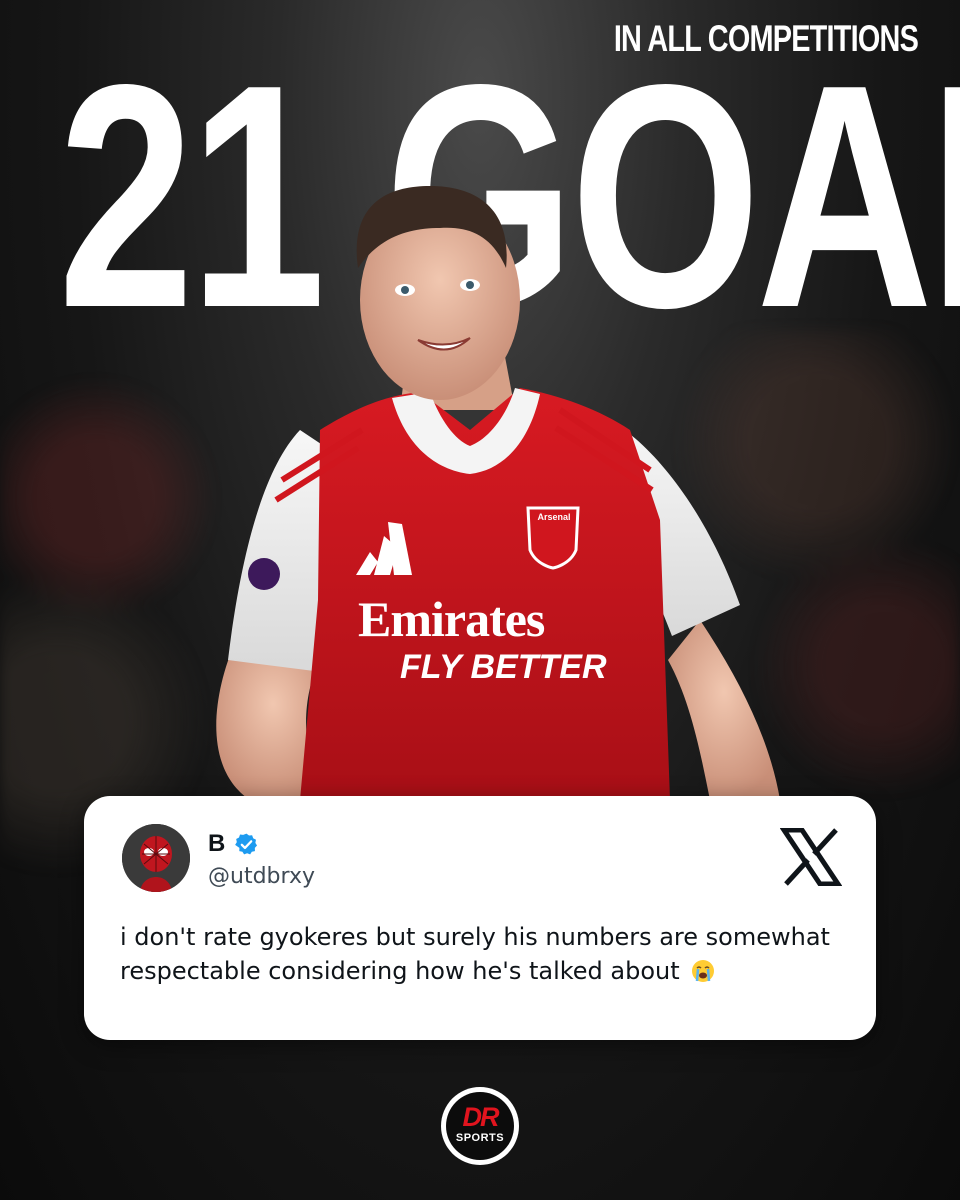 The width and height of the screenshot is (960, 1200). Describe the element at coordinates (264, 574) in the screenshot. I see `premier-league-badge` at that location.